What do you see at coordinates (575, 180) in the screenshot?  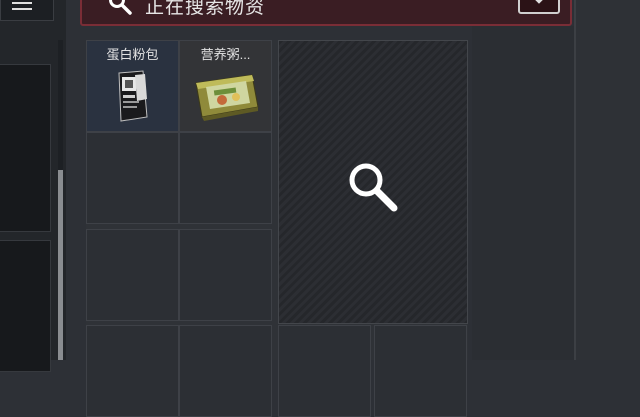 I see `panel-divider` at bounding box center [575, 180].